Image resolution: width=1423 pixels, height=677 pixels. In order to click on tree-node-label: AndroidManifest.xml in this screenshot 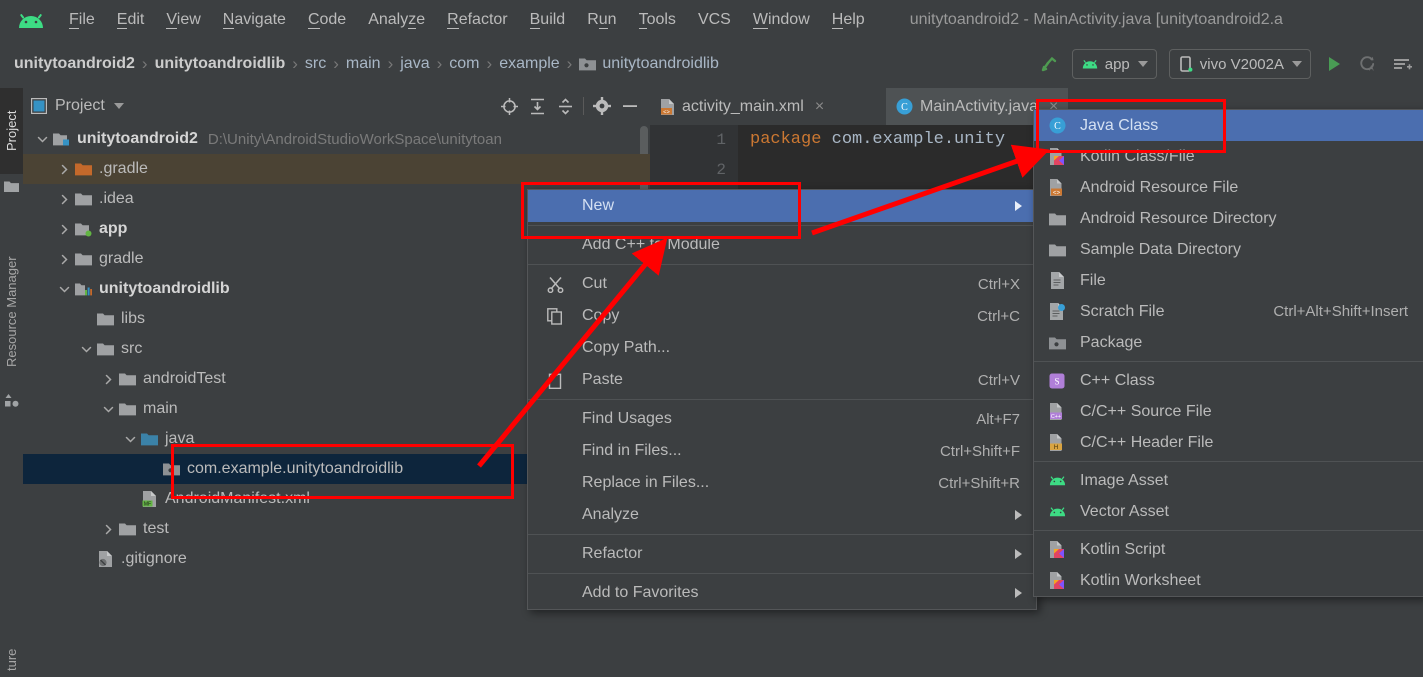, I will do `click(237, 498)`.